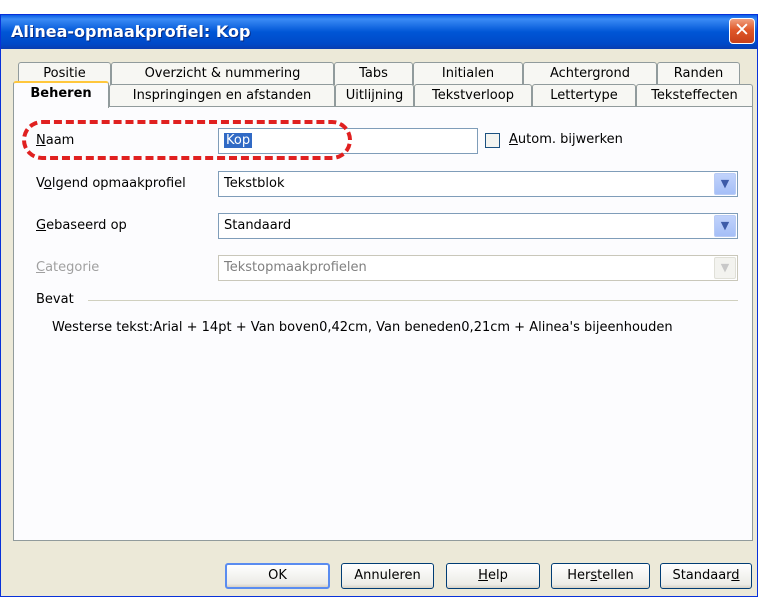 The height and width of the screenshot is (597, 758). What do you see at coordinates (478, 268) in the screenshot?
I see `category-select: Tekstopmaakprofielen ▼` at bounding box center [478, 268].